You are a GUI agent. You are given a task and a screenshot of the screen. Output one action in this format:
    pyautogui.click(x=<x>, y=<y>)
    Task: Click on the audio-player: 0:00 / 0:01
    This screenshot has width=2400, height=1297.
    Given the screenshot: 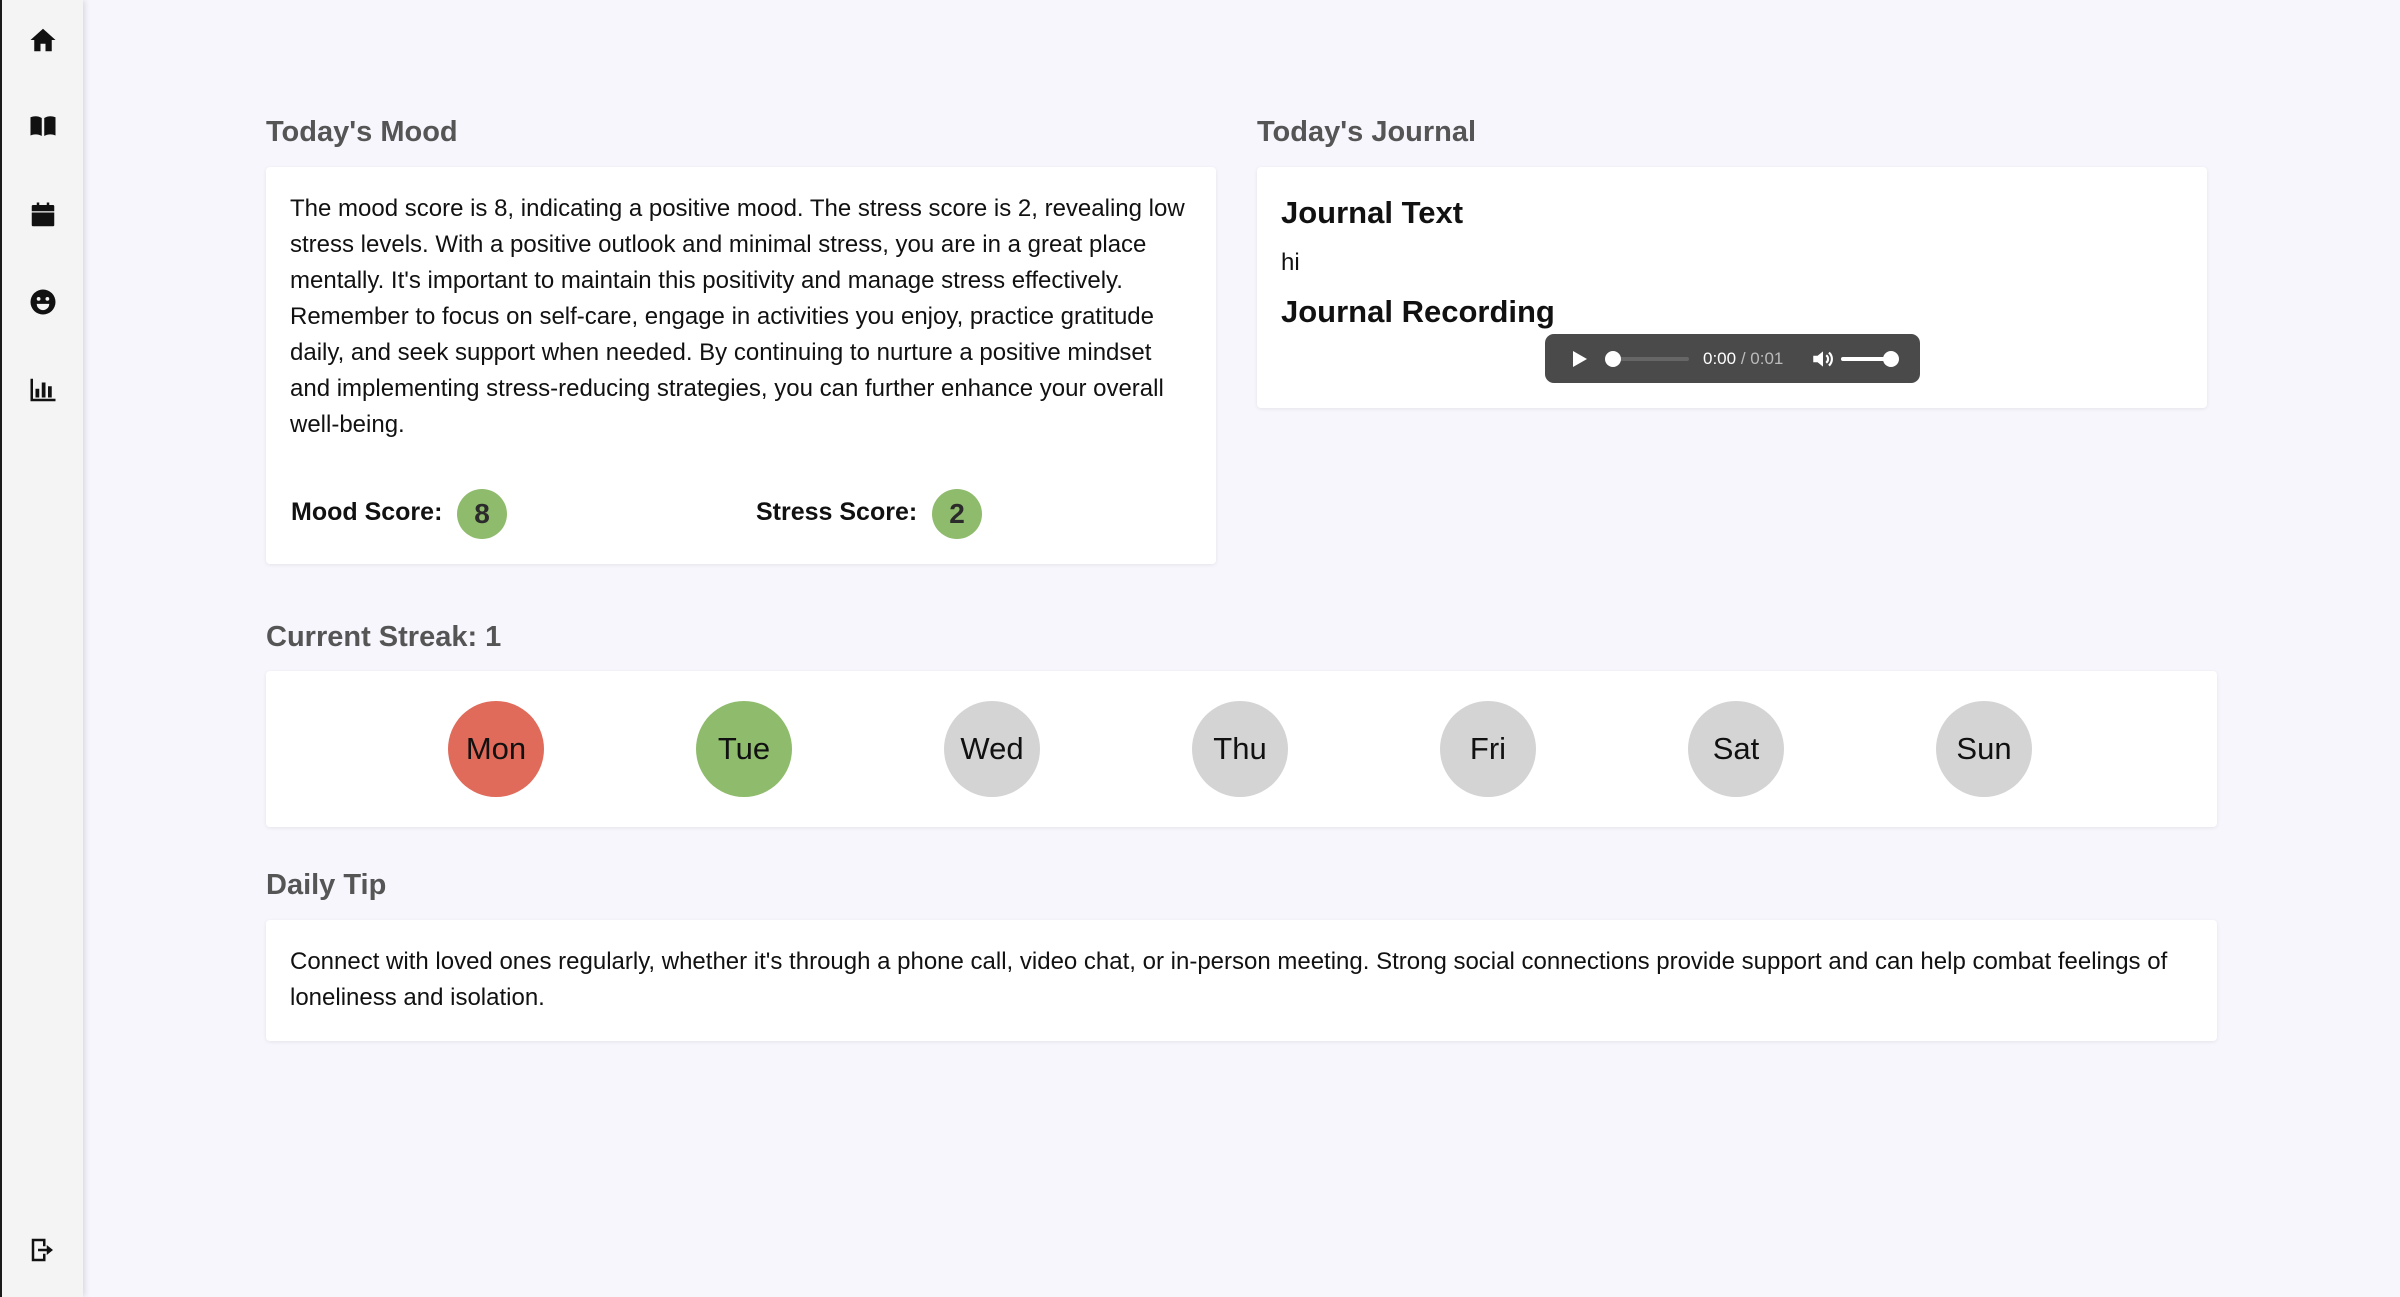 What is the action you would take?
    pyautogui.click(x=1732, y=358)
    